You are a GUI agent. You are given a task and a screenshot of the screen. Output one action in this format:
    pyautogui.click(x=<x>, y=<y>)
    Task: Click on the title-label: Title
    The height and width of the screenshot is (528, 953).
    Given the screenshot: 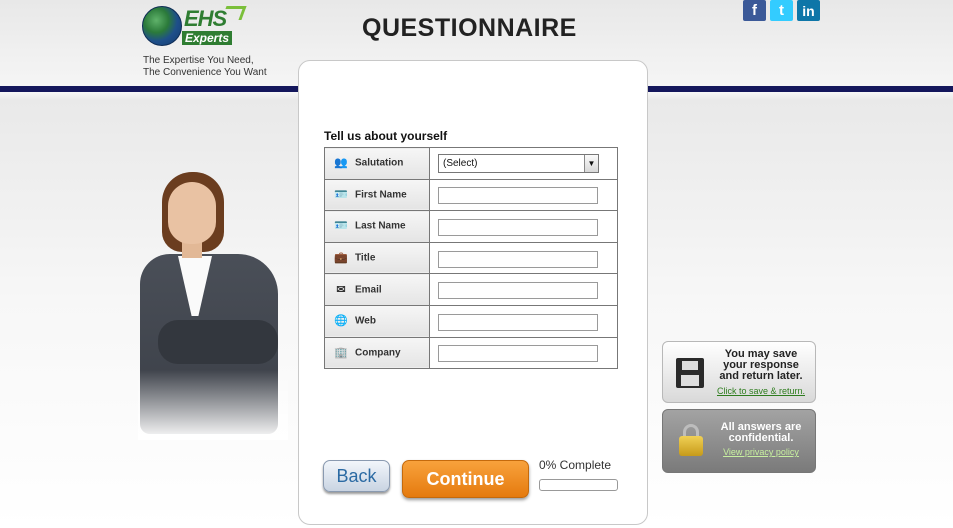 What is the action you would take?
    pyautogui.click(x=365, y=258)
    